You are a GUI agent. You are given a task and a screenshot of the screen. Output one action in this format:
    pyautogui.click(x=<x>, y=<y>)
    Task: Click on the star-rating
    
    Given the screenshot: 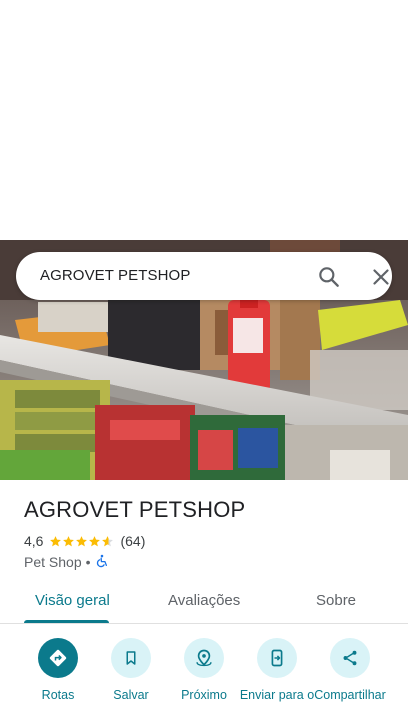 What is the action you would take?
    pyautogui.click(x=81, y=541)
    